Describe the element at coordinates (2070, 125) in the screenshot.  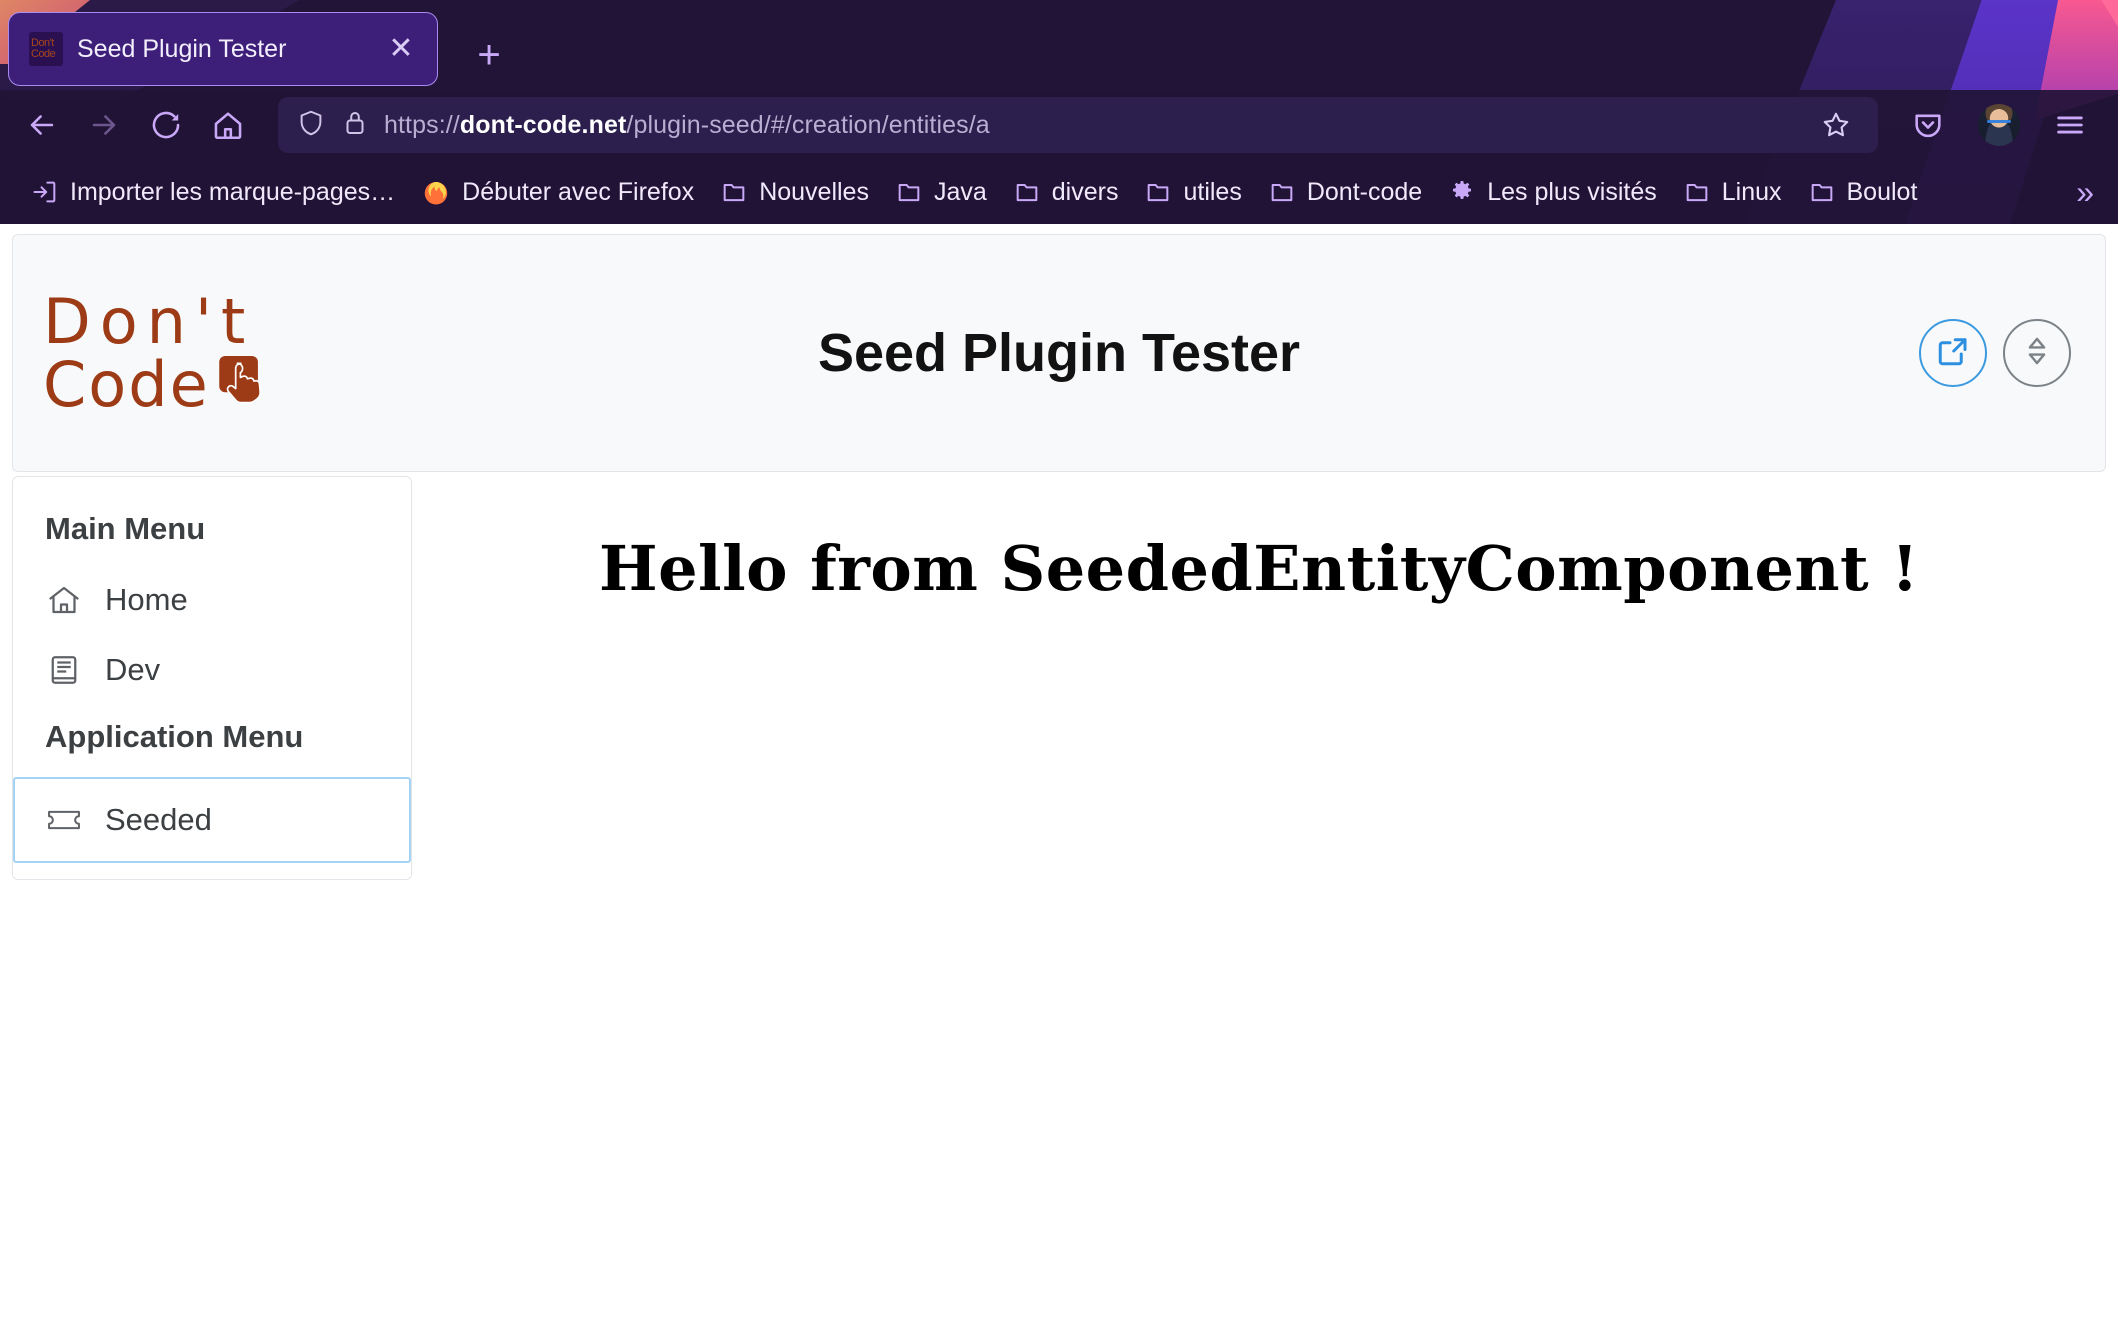
I see `hamburger-menu-icon` at that location.